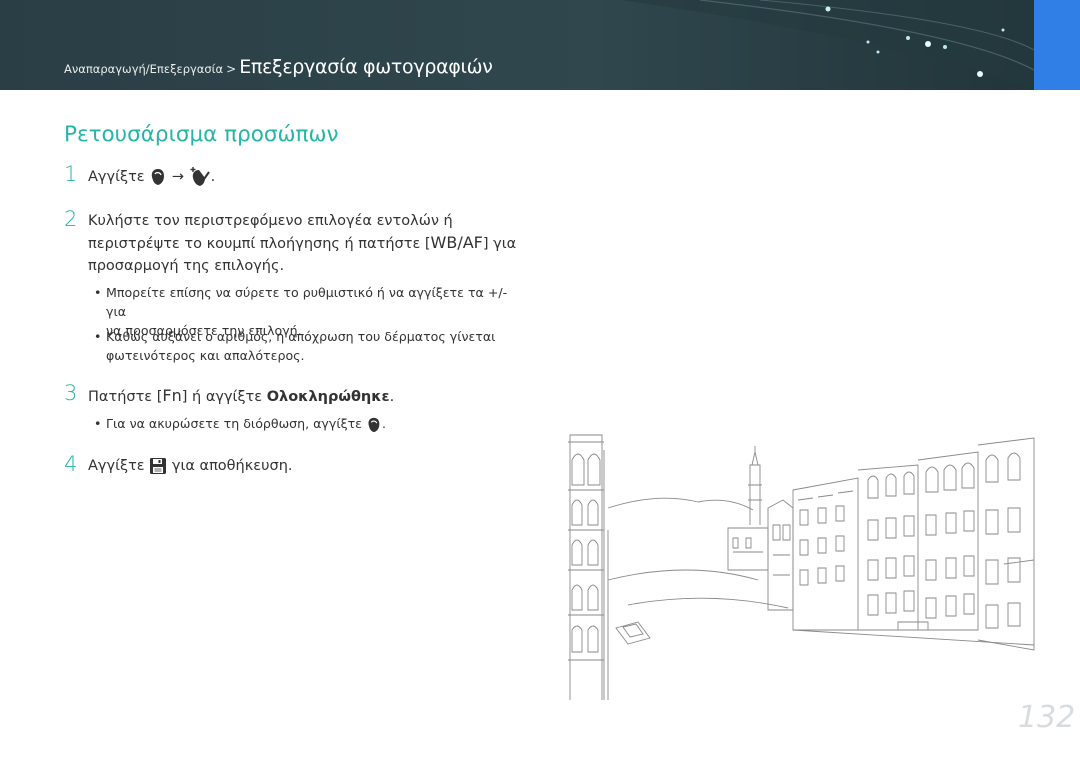  Describe the element at coordinates (1057, 45) in the screenshot. I see `chapter-tab` at that location.